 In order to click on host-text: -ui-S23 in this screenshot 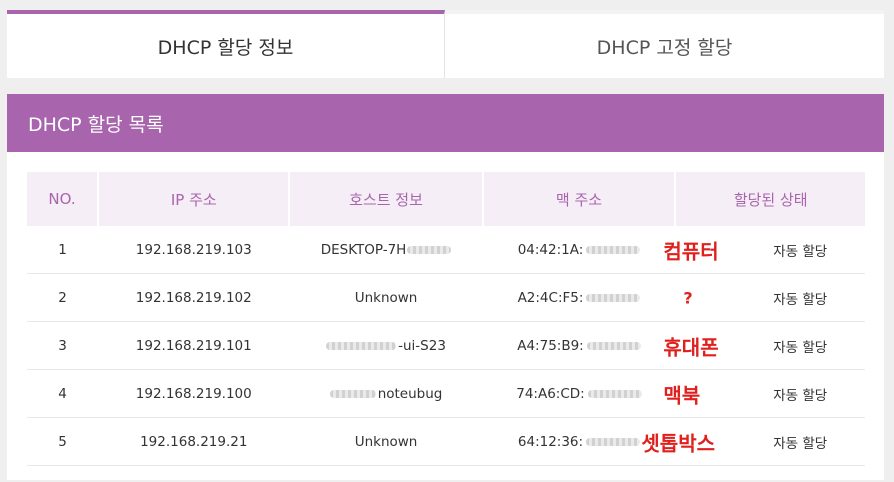, I will do `click(422, 345)`.